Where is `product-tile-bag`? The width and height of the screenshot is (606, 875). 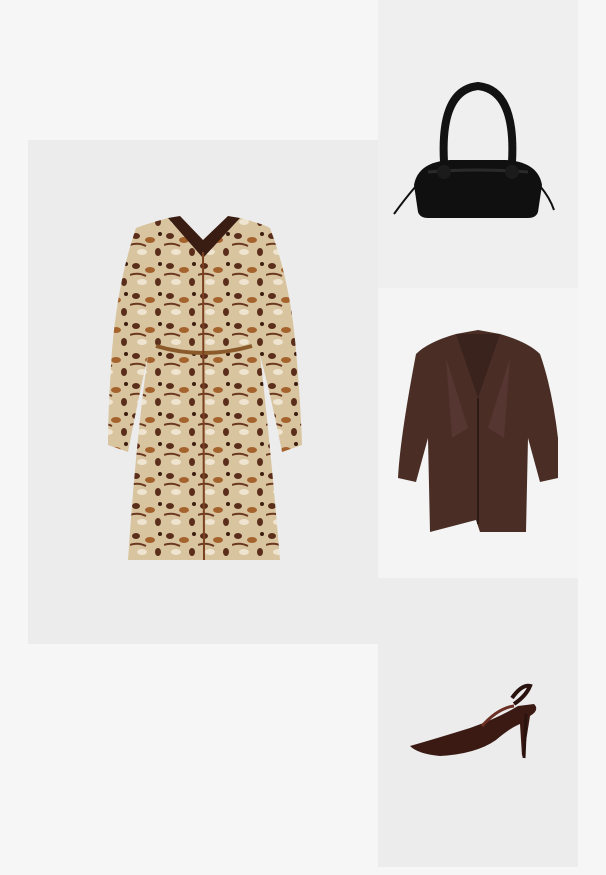
product-tile-bag is located at coordinates (478, 144).